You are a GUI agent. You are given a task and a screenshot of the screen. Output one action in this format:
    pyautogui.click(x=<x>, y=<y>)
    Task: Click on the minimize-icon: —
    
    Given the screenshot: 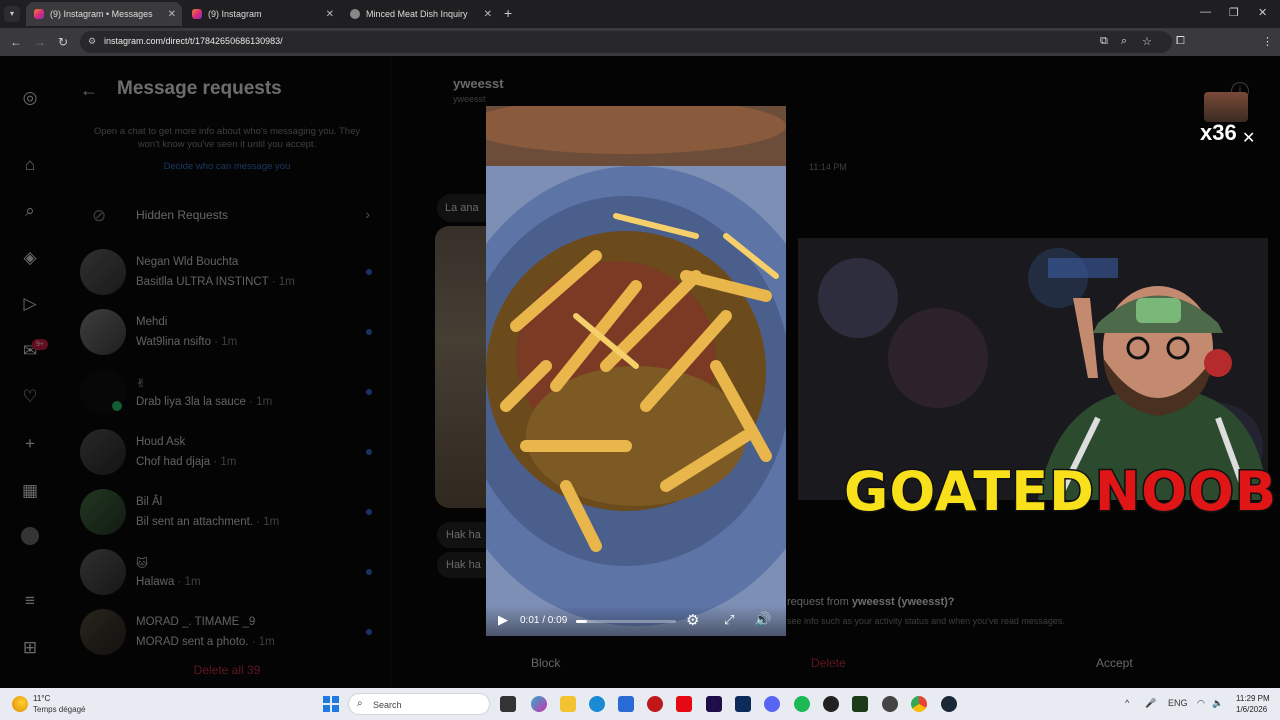 What is the action you would take?
    pyautogui.click(x=1205, y=12)
    